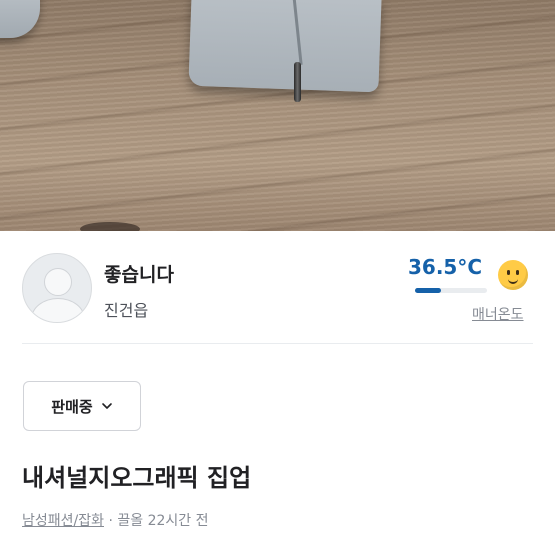 This screenshot has height=555, width=555. What do you see at coordinates (139, 273) in the screenshot?
I see `seller-nickname: 좋습니다` at bounding box center [139, 273].